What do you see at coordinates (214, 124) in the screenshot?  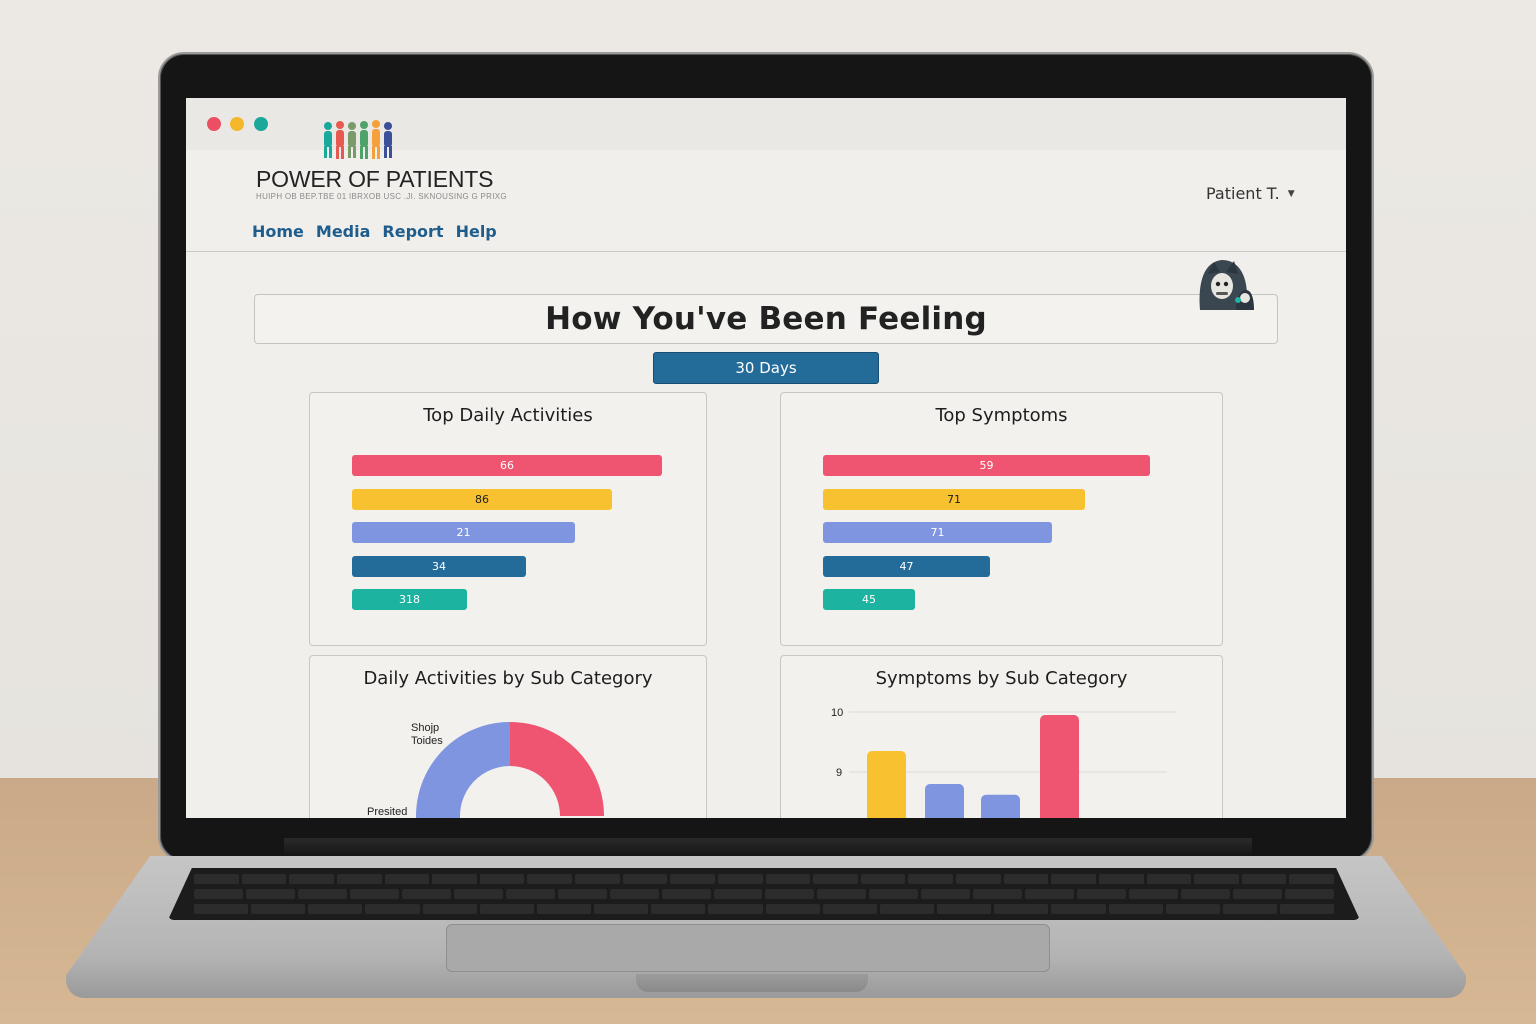 I see `close-window-button` at bounding box center [214, 124].